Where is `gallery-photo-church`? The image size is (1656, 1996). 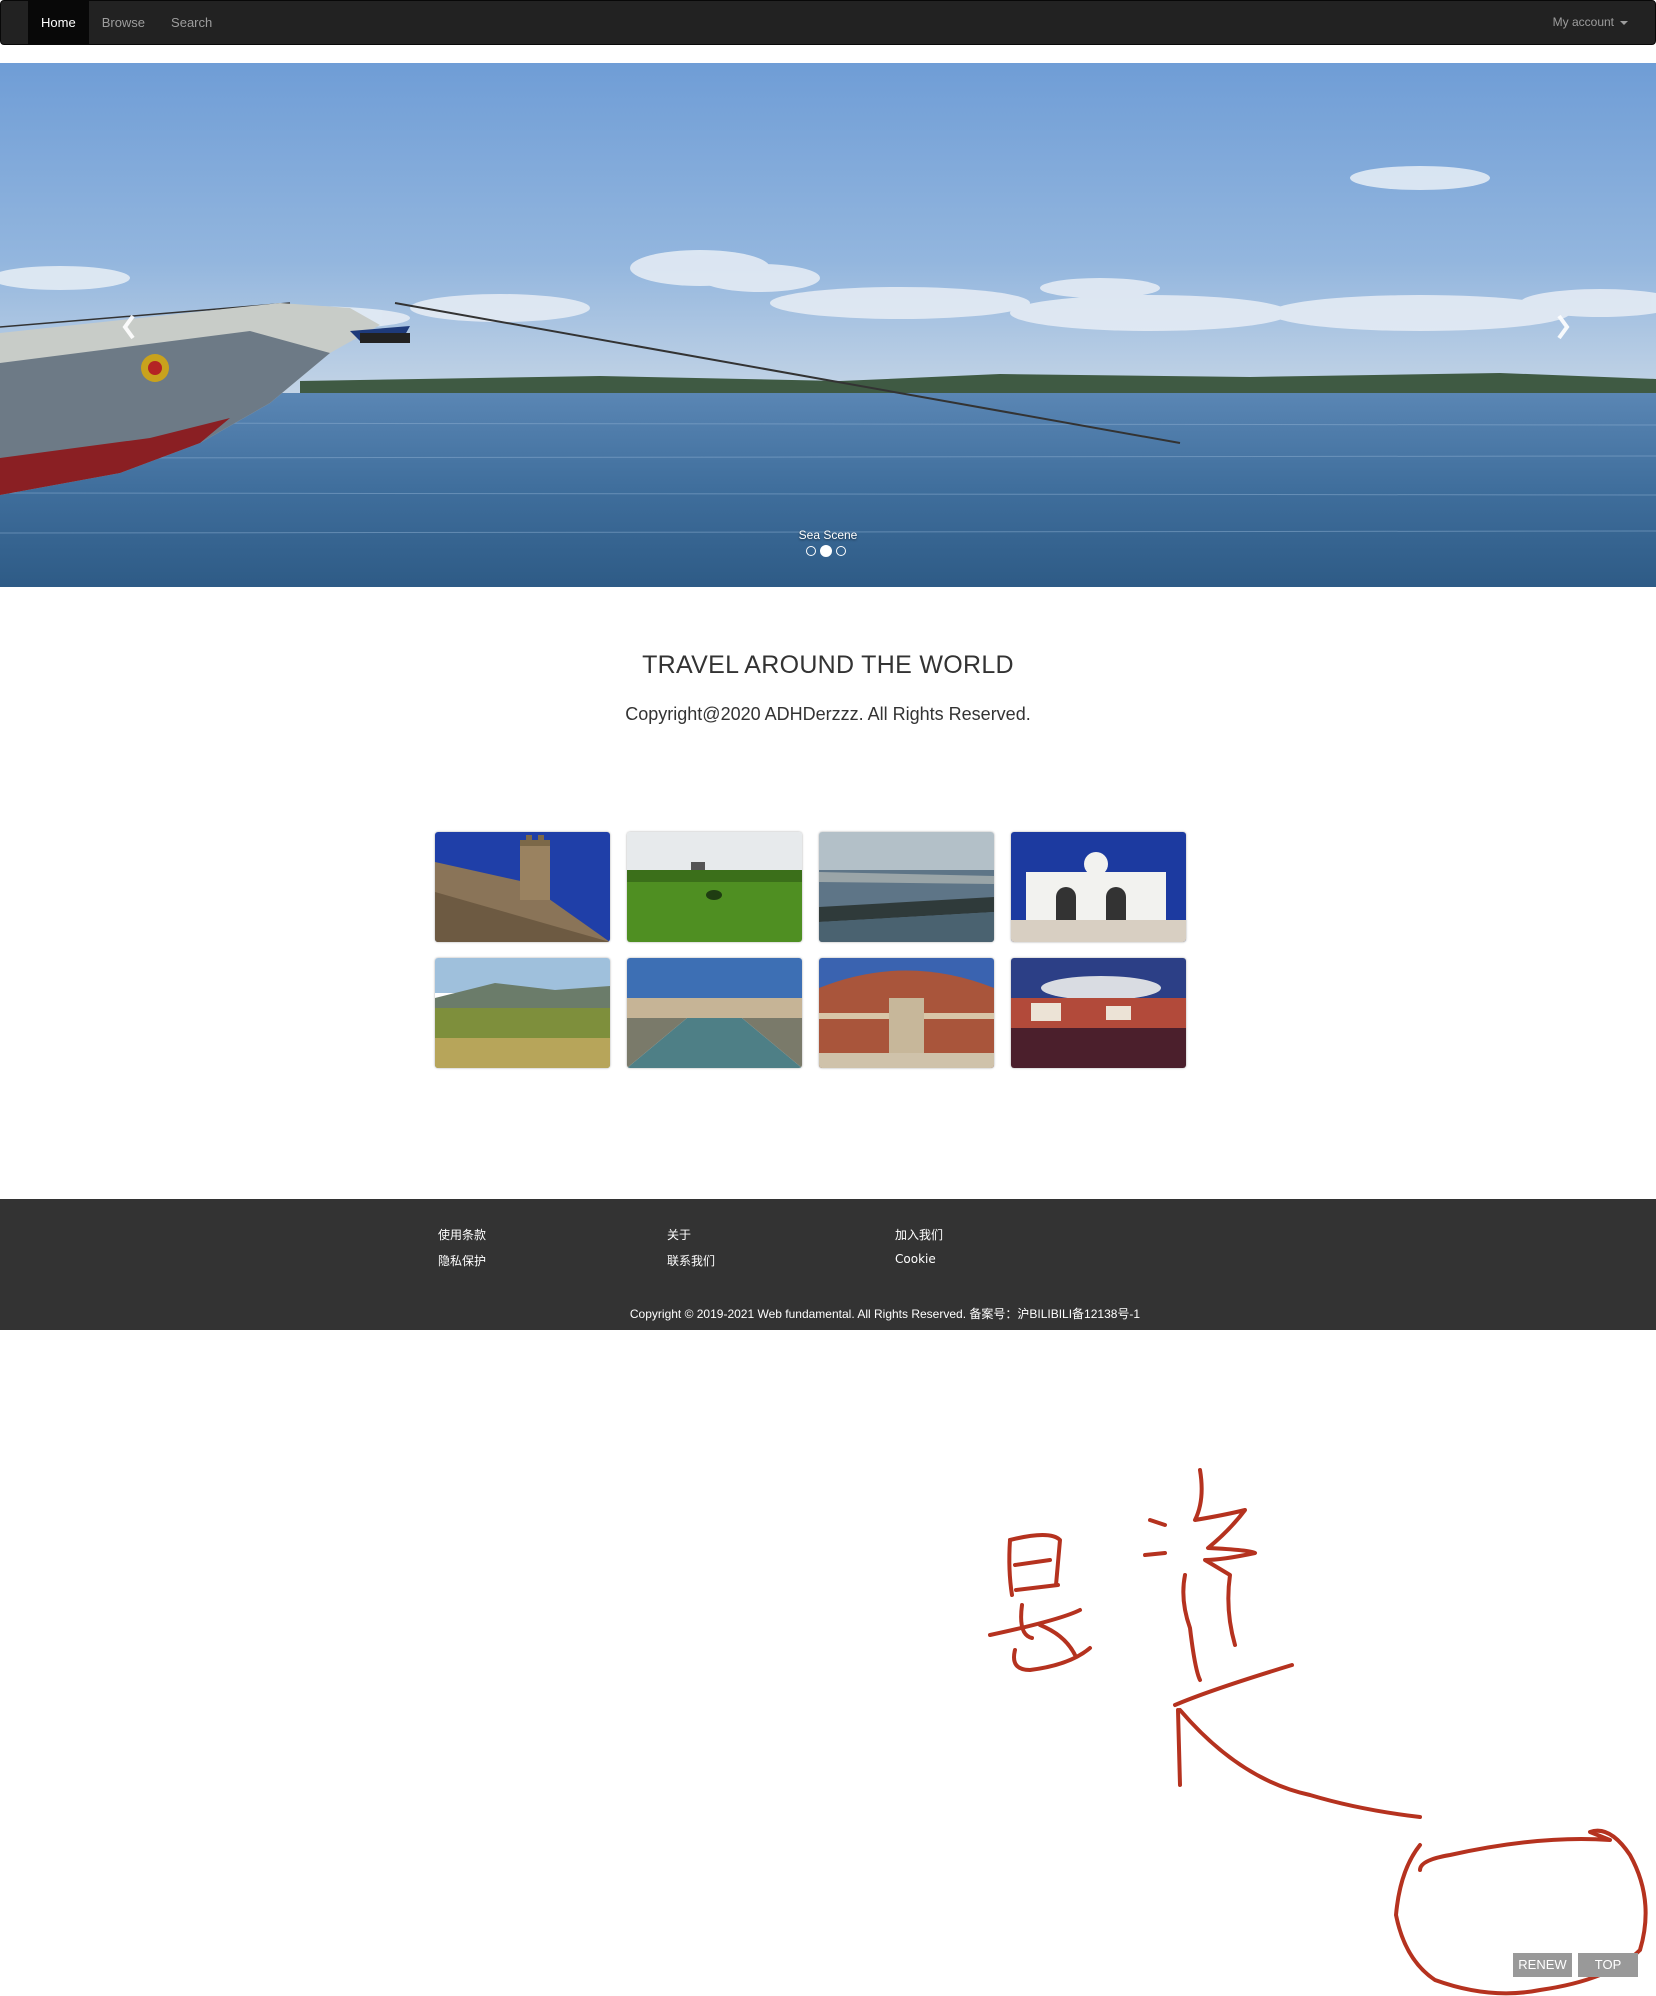 gallery-photo-church is located at coordinates (1098, 887).